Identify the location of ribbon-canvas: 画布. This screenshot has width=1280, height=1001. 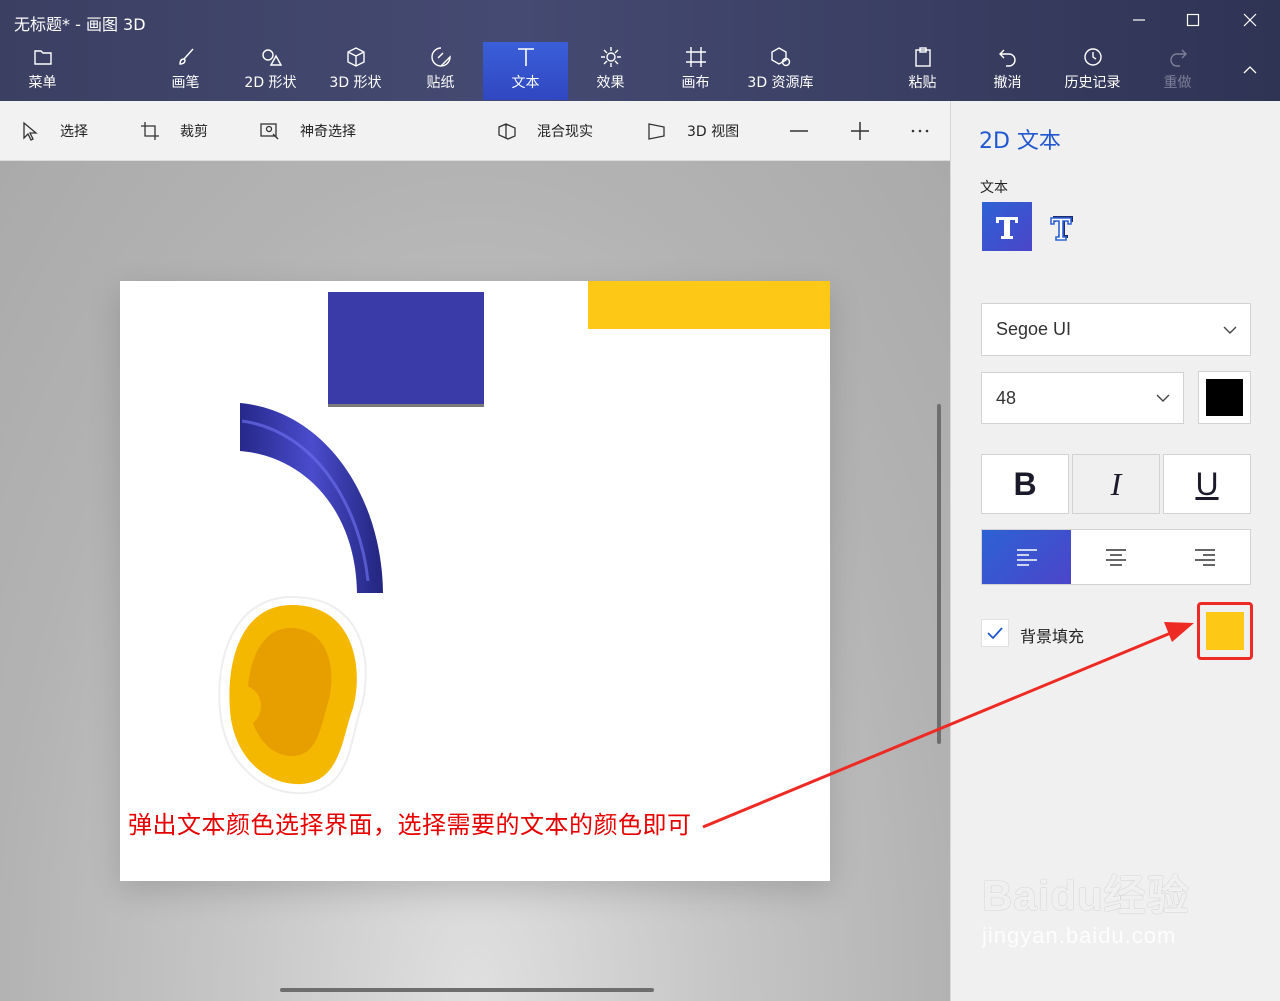
(695, 71).